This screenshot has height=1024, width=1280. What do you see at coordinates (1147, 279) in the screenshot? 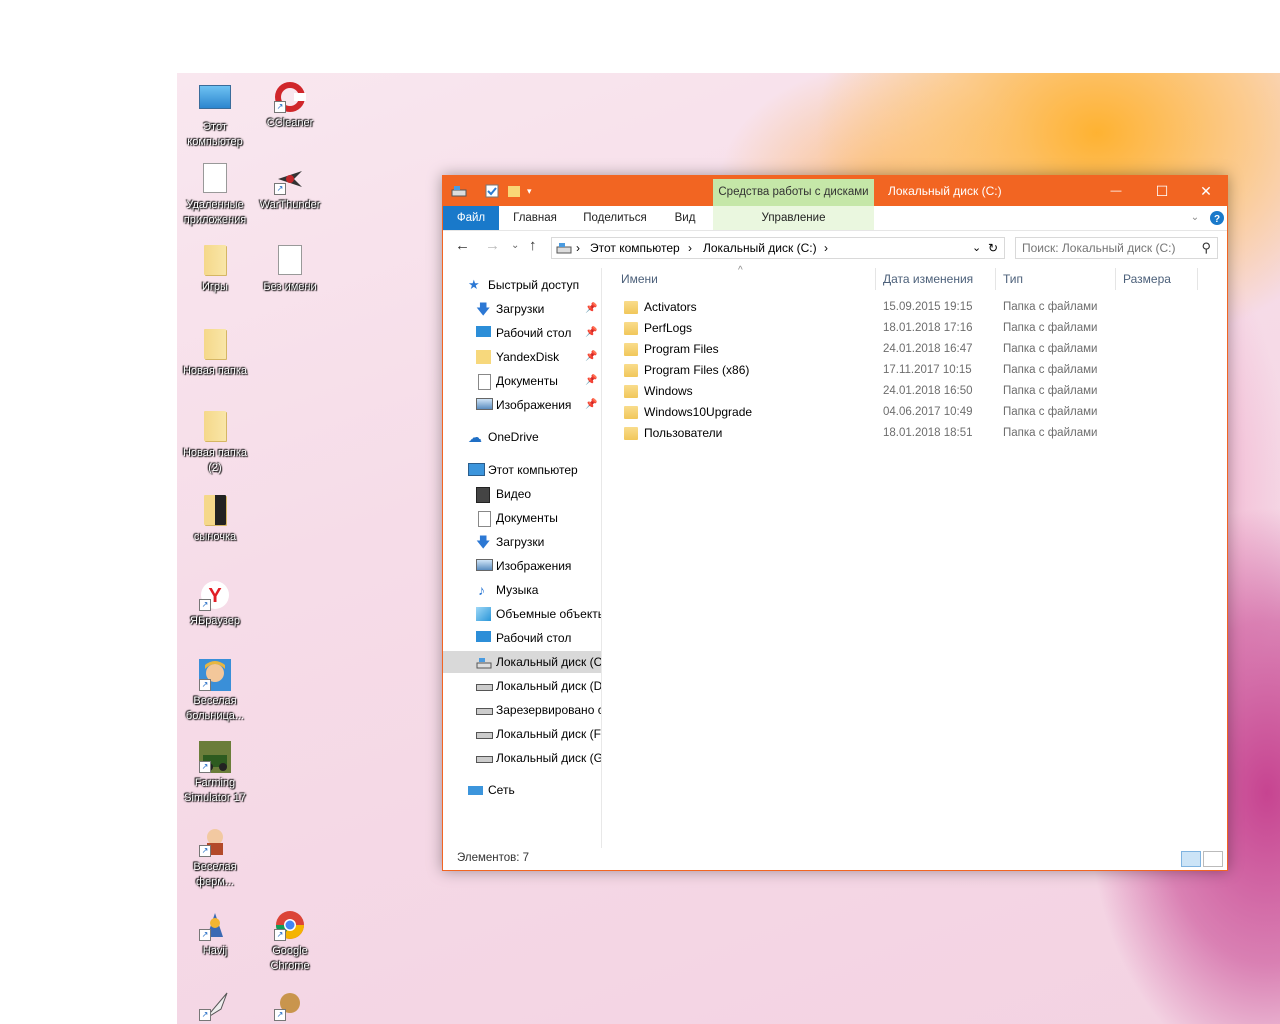
I see `column-header-size: Размера` at bounding box center [1147, 279].